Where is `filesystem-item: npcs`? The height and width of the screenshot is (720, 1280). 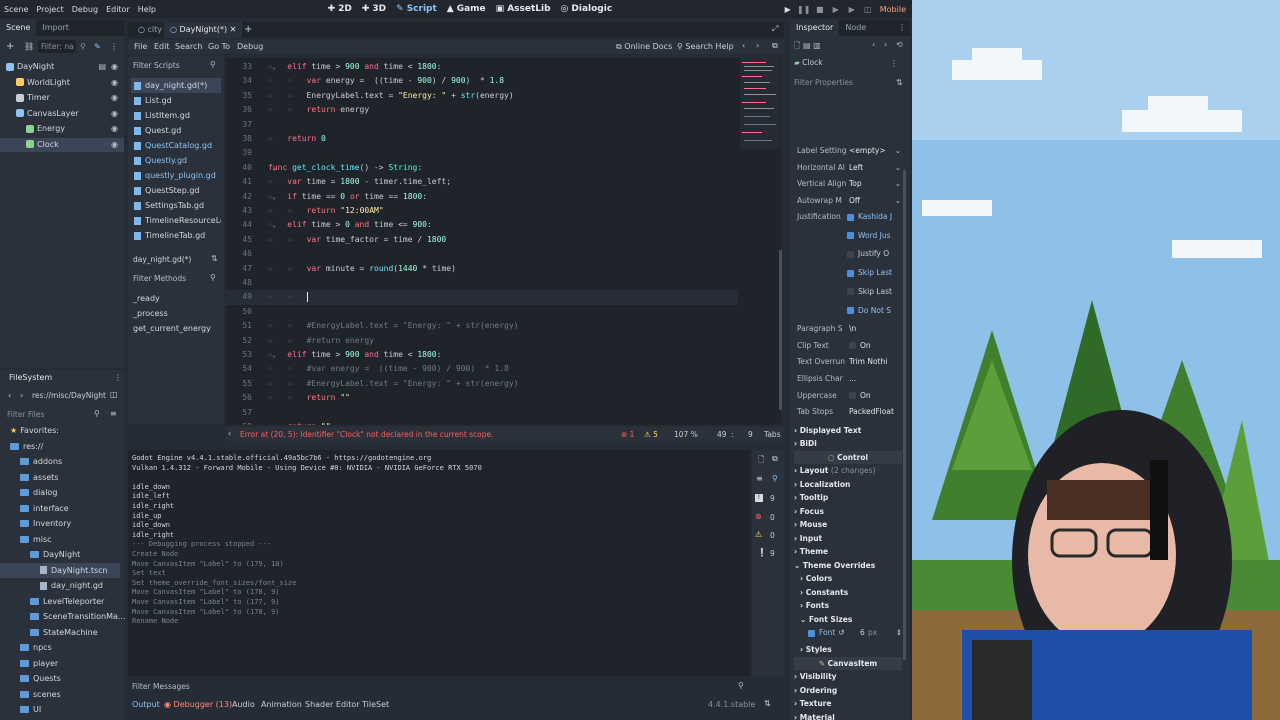
filesystem-item: npcs is located at coordinates (60, 647).